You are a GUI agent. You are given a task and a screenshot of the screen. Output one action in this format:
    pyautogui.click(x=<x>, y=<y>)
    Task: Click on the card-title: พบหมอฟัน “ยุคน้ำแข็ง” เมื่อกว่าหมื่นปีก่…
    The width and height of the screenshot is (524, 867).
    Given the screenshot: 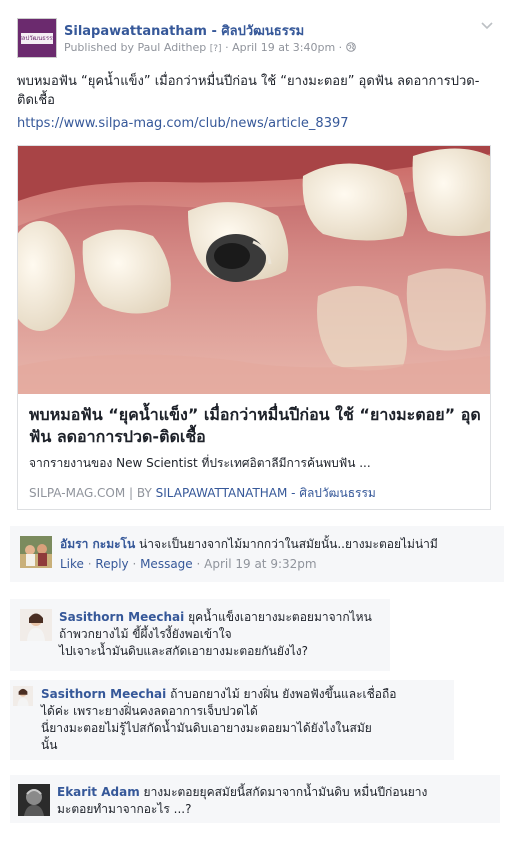 What is the action you would take?
    pyautogui.click(x=255, y=426)
    